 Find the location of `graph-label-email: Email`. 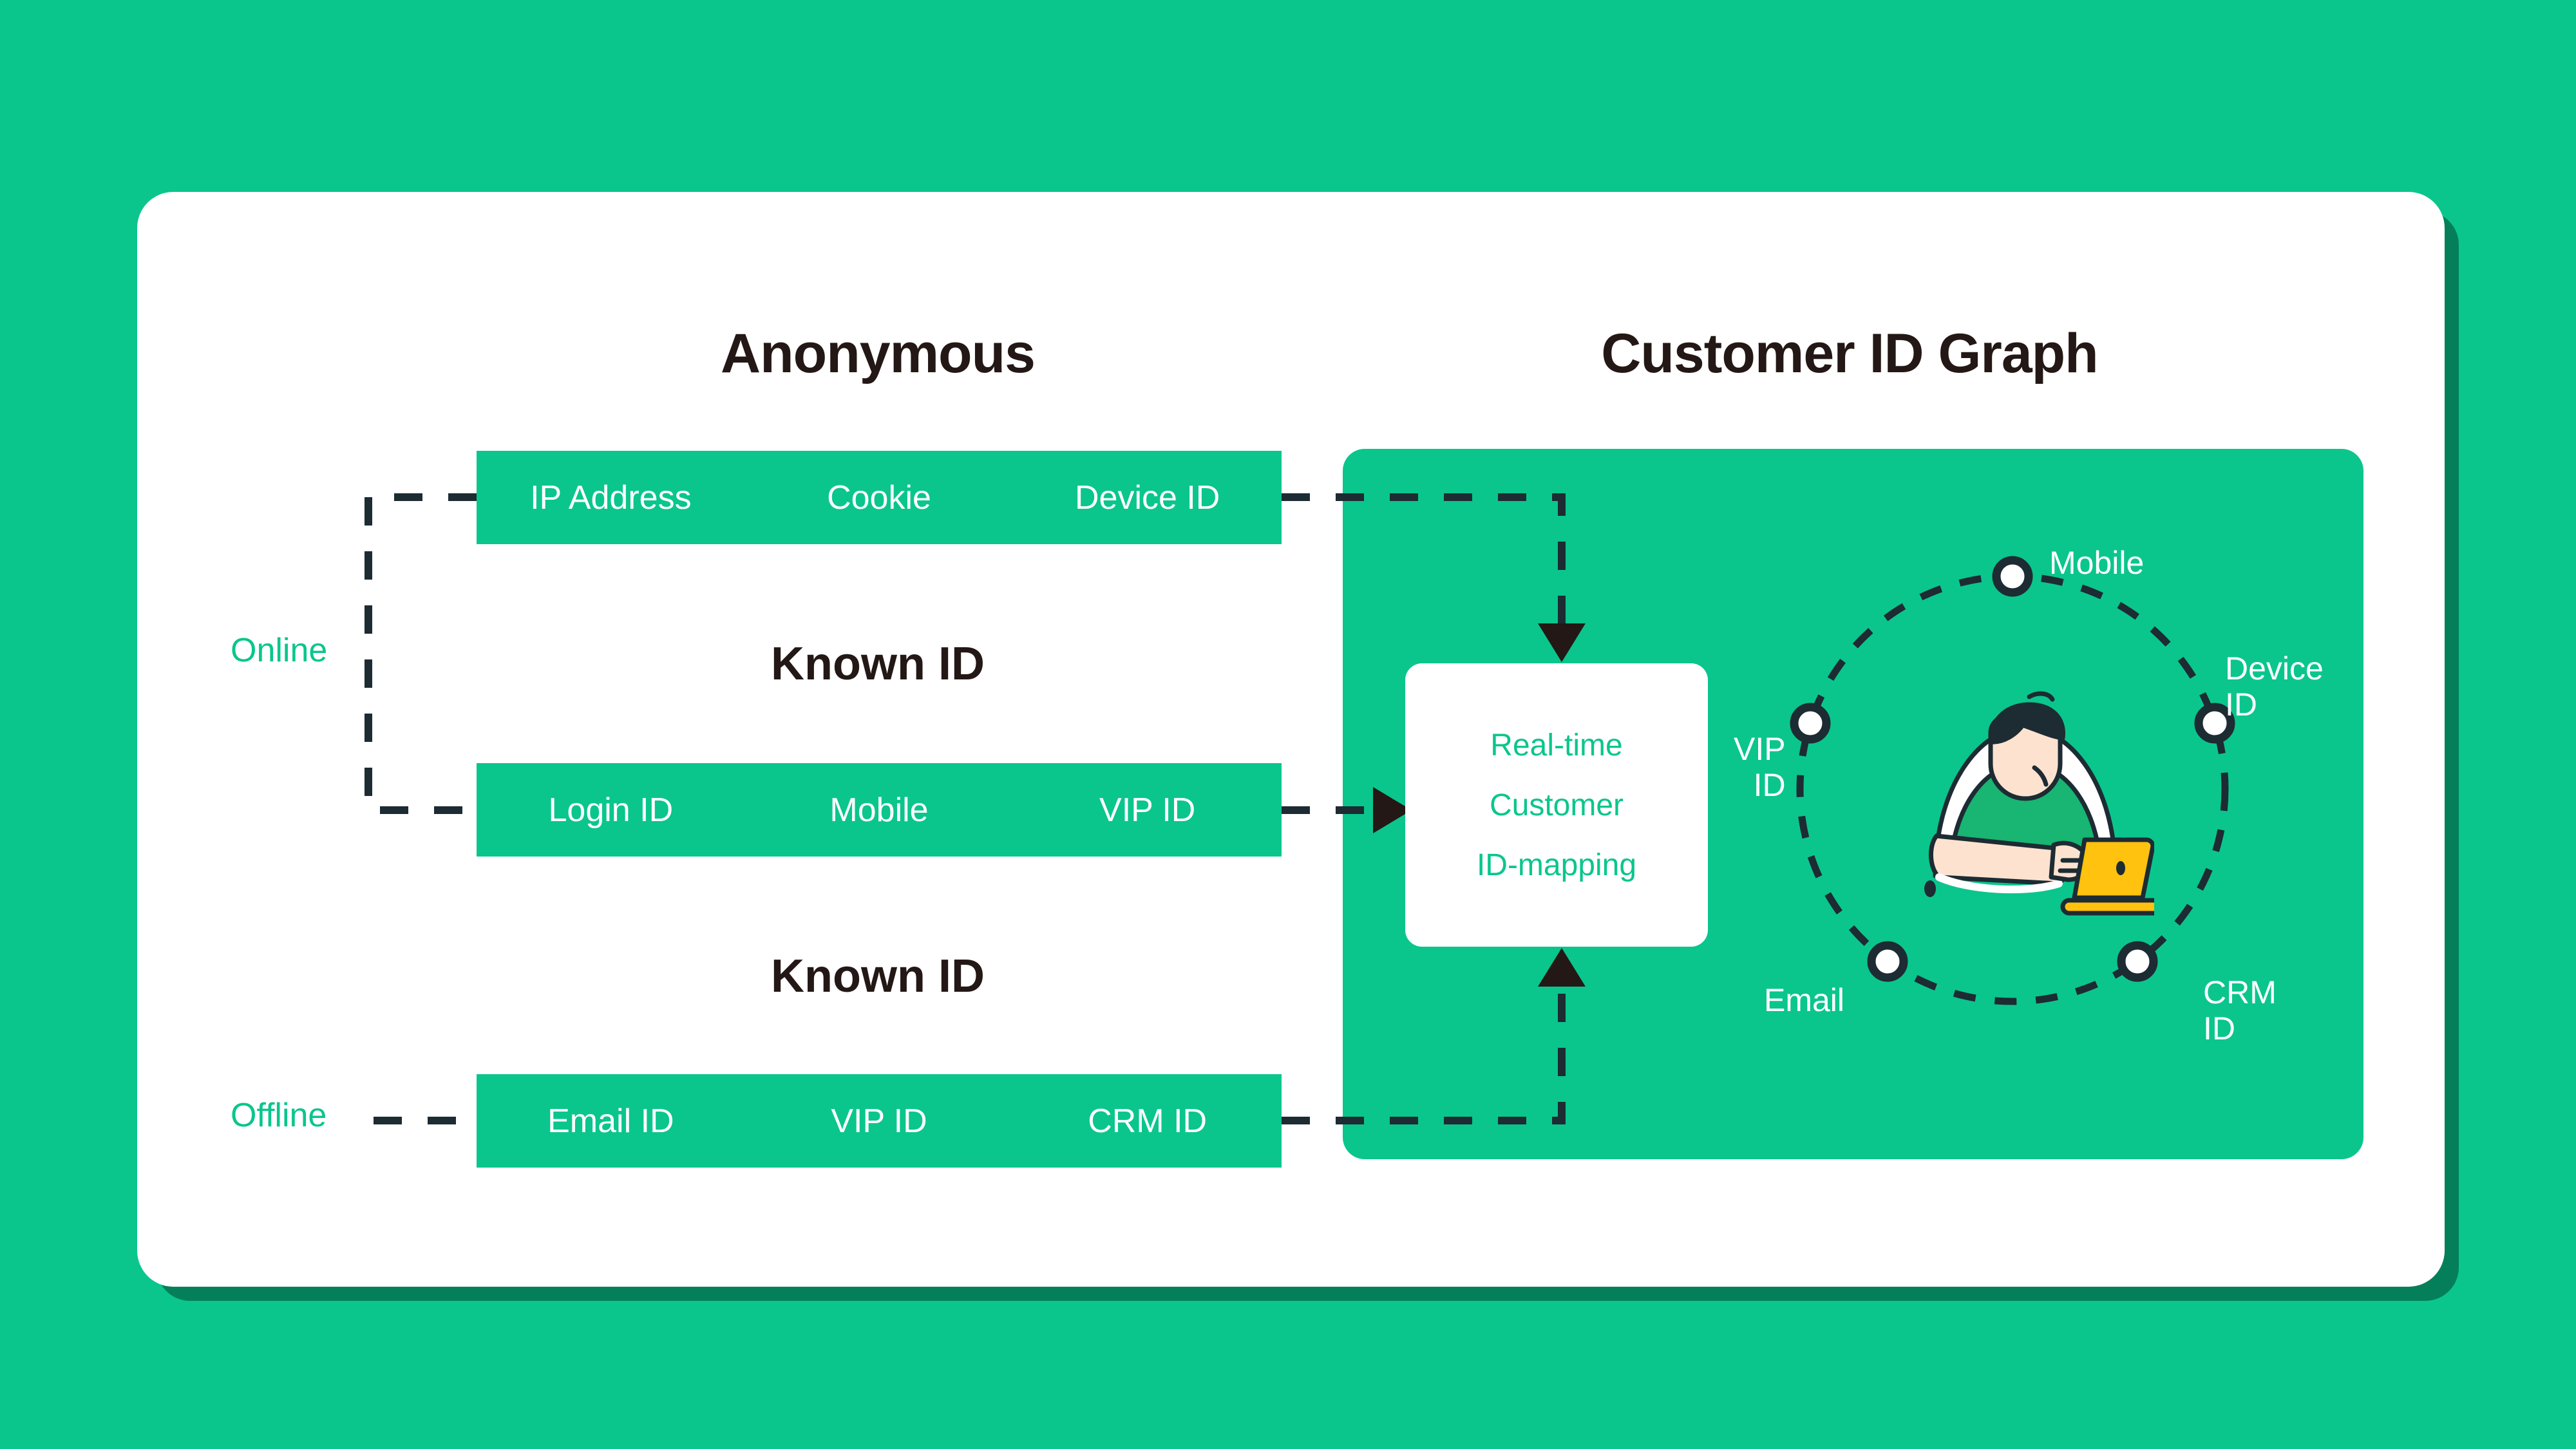

graph-label-email: Email is located at coordinates (1805, 1000).